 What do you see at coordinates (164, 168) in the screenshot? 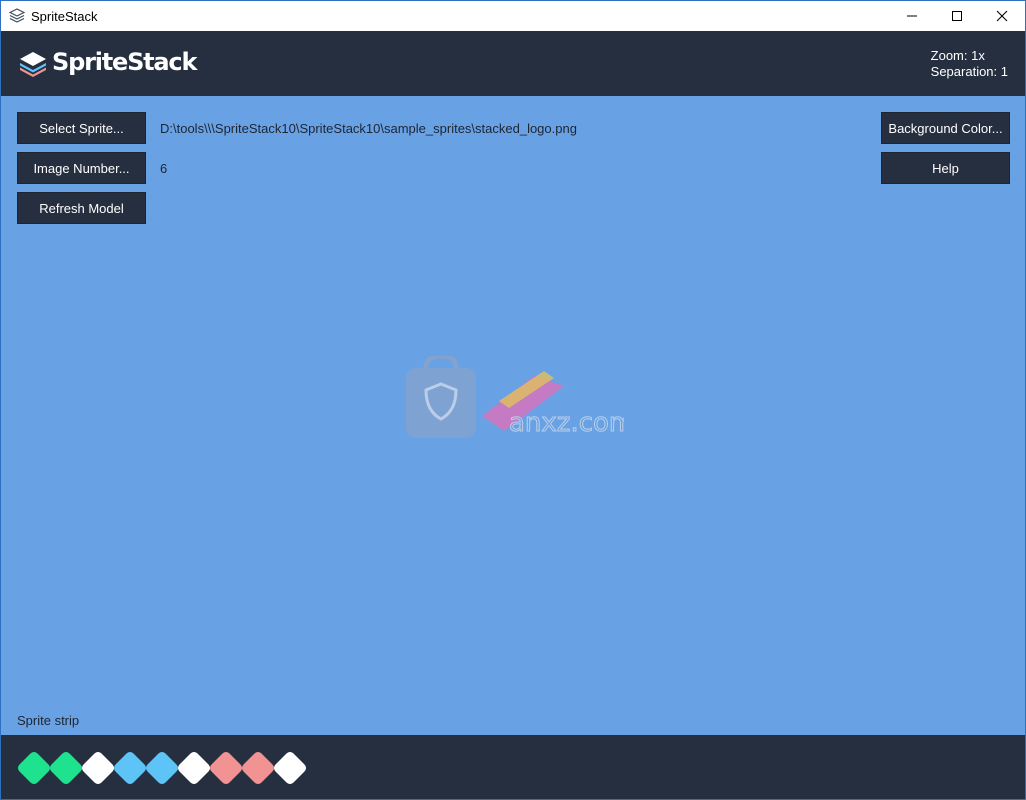
I see `image-number-value: 6` at bounding box center [164, 168].